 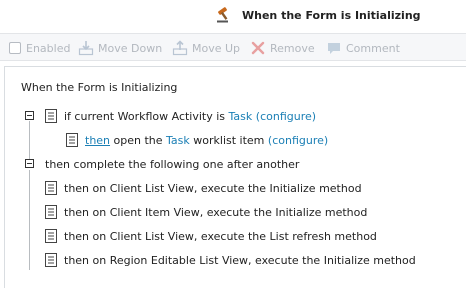 I want to click on condition-task-link: Task, so click(x=241, y=116).